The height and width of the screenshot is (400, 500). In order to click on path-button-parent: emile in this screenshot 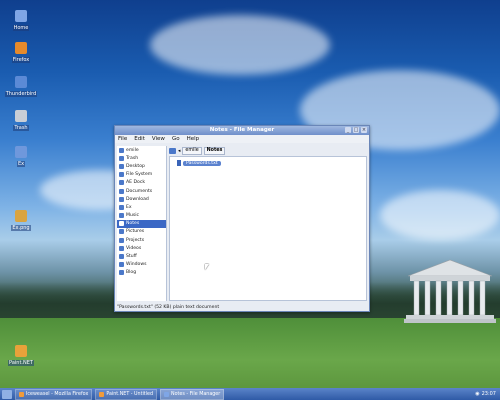, I will do `click(192, 151)`.